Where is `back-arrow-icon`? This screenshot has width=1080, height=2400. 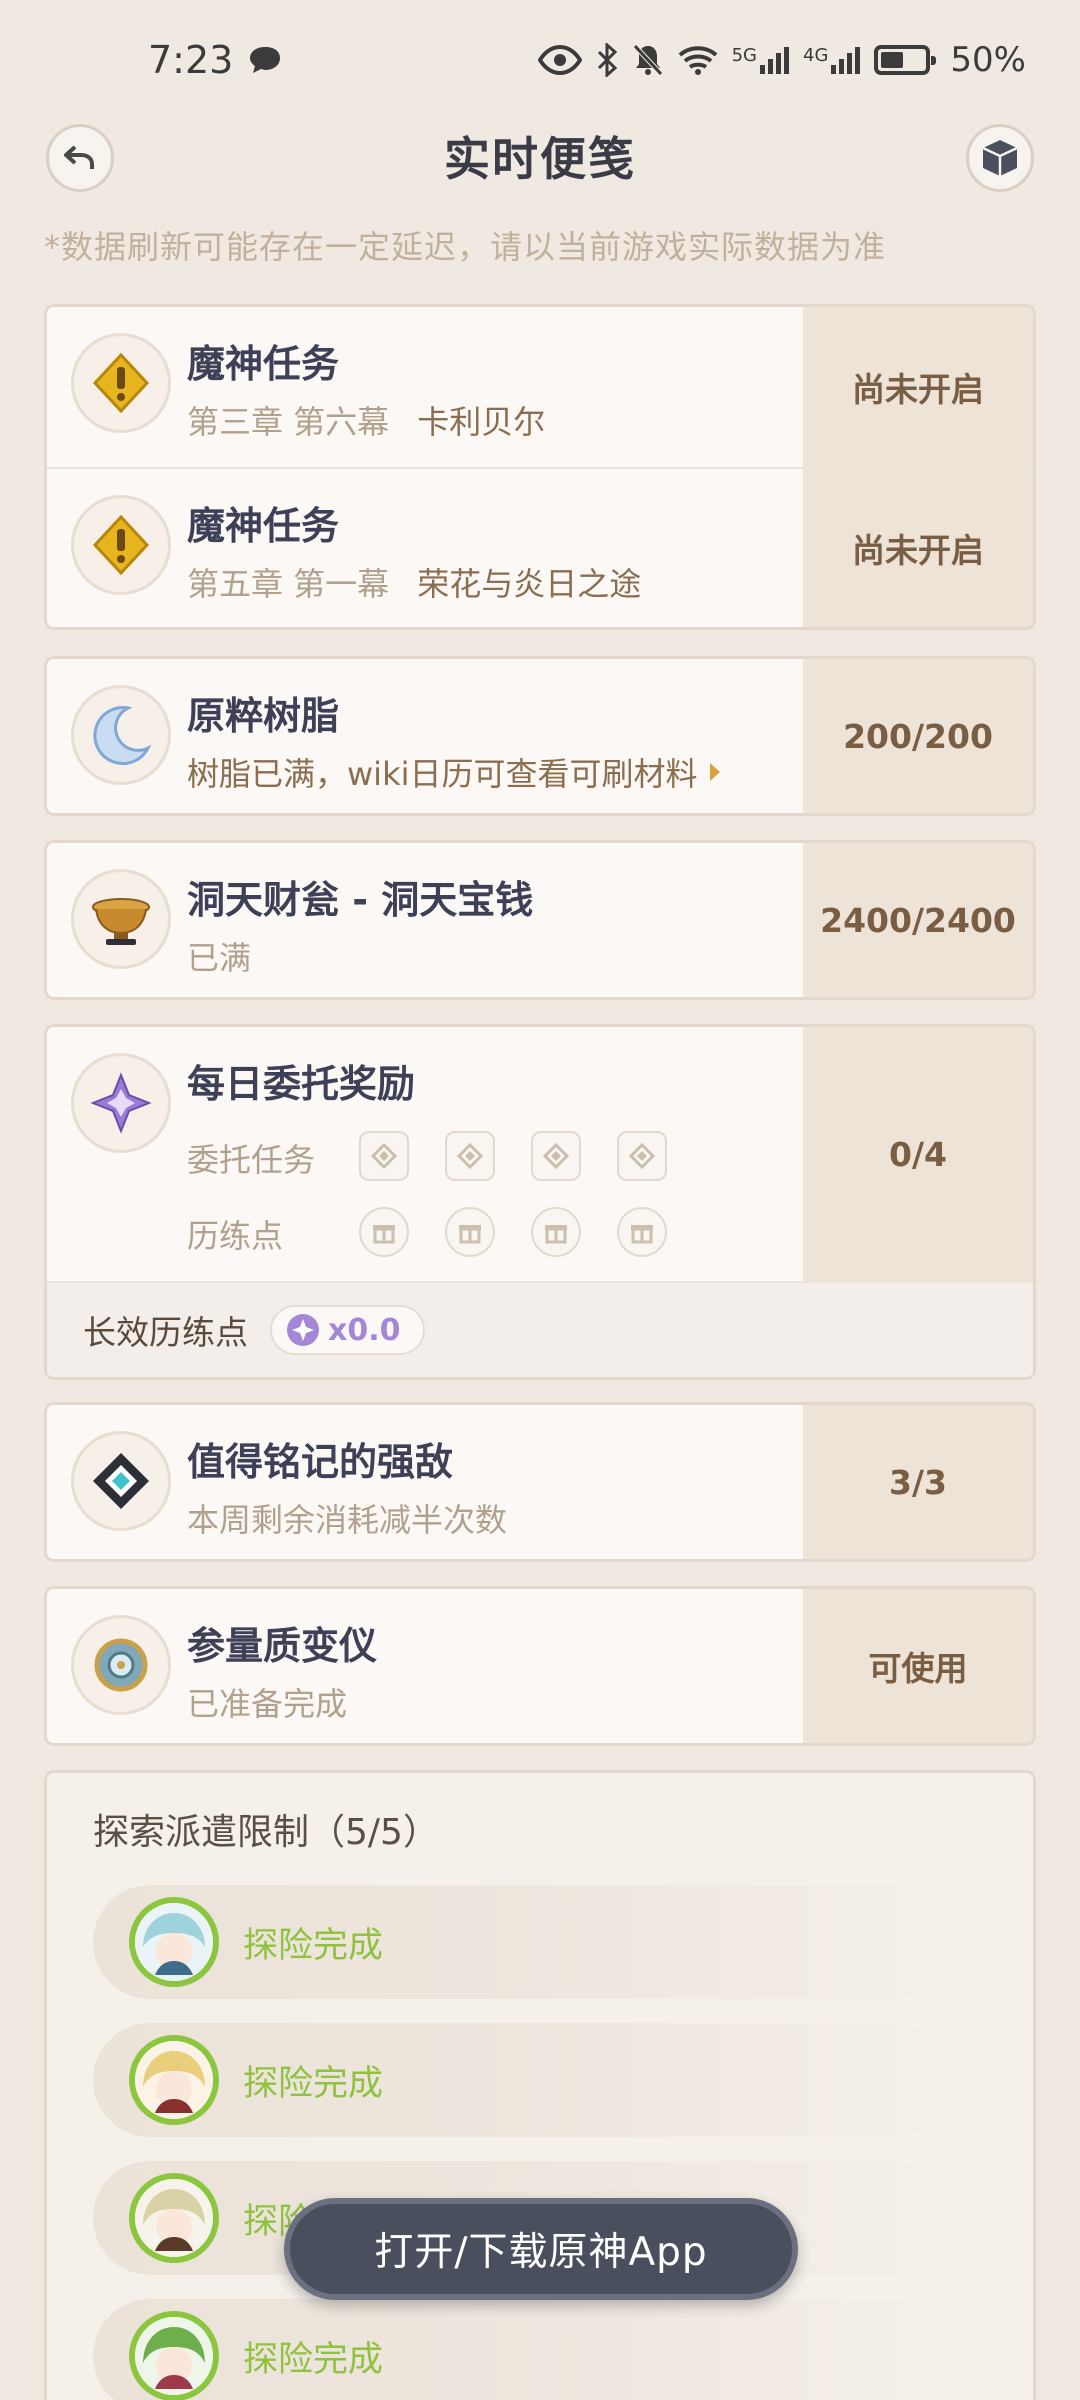 back-arrow-icon is located at coordinates (79, 157).